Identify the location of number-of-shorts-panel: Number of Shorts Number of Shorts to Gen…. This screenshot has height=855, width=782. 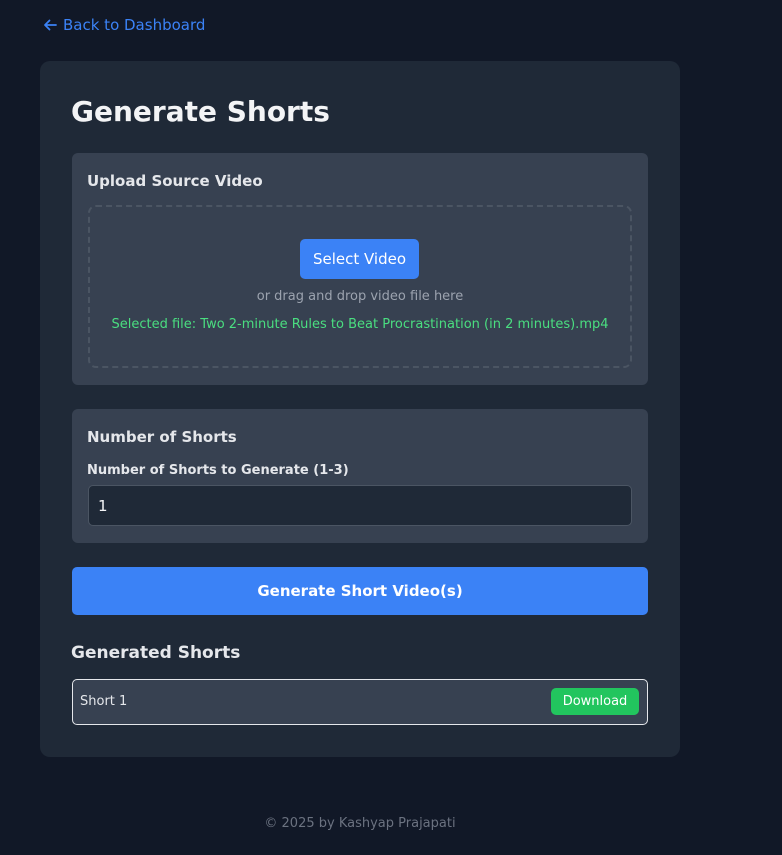
(360, 476).